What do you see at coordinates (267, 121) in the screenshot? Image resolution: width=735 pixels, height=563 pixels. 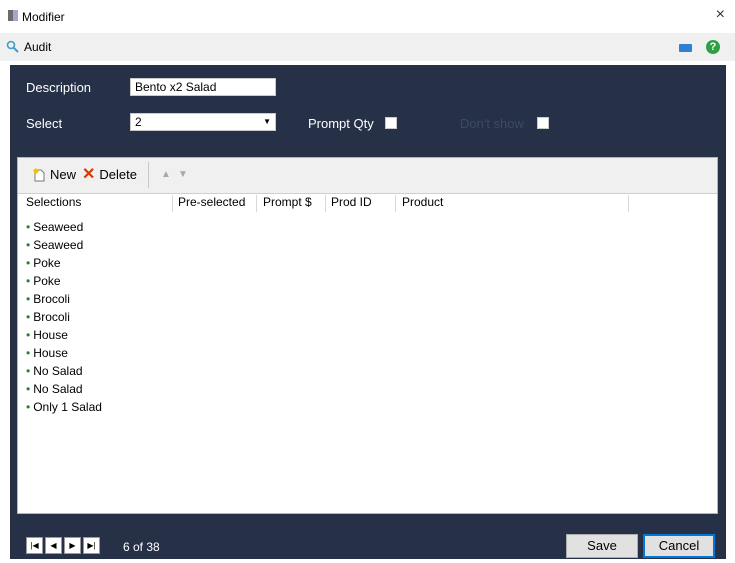 I see `chevron-down-icon: ▼` at bounding box center [267, 121].